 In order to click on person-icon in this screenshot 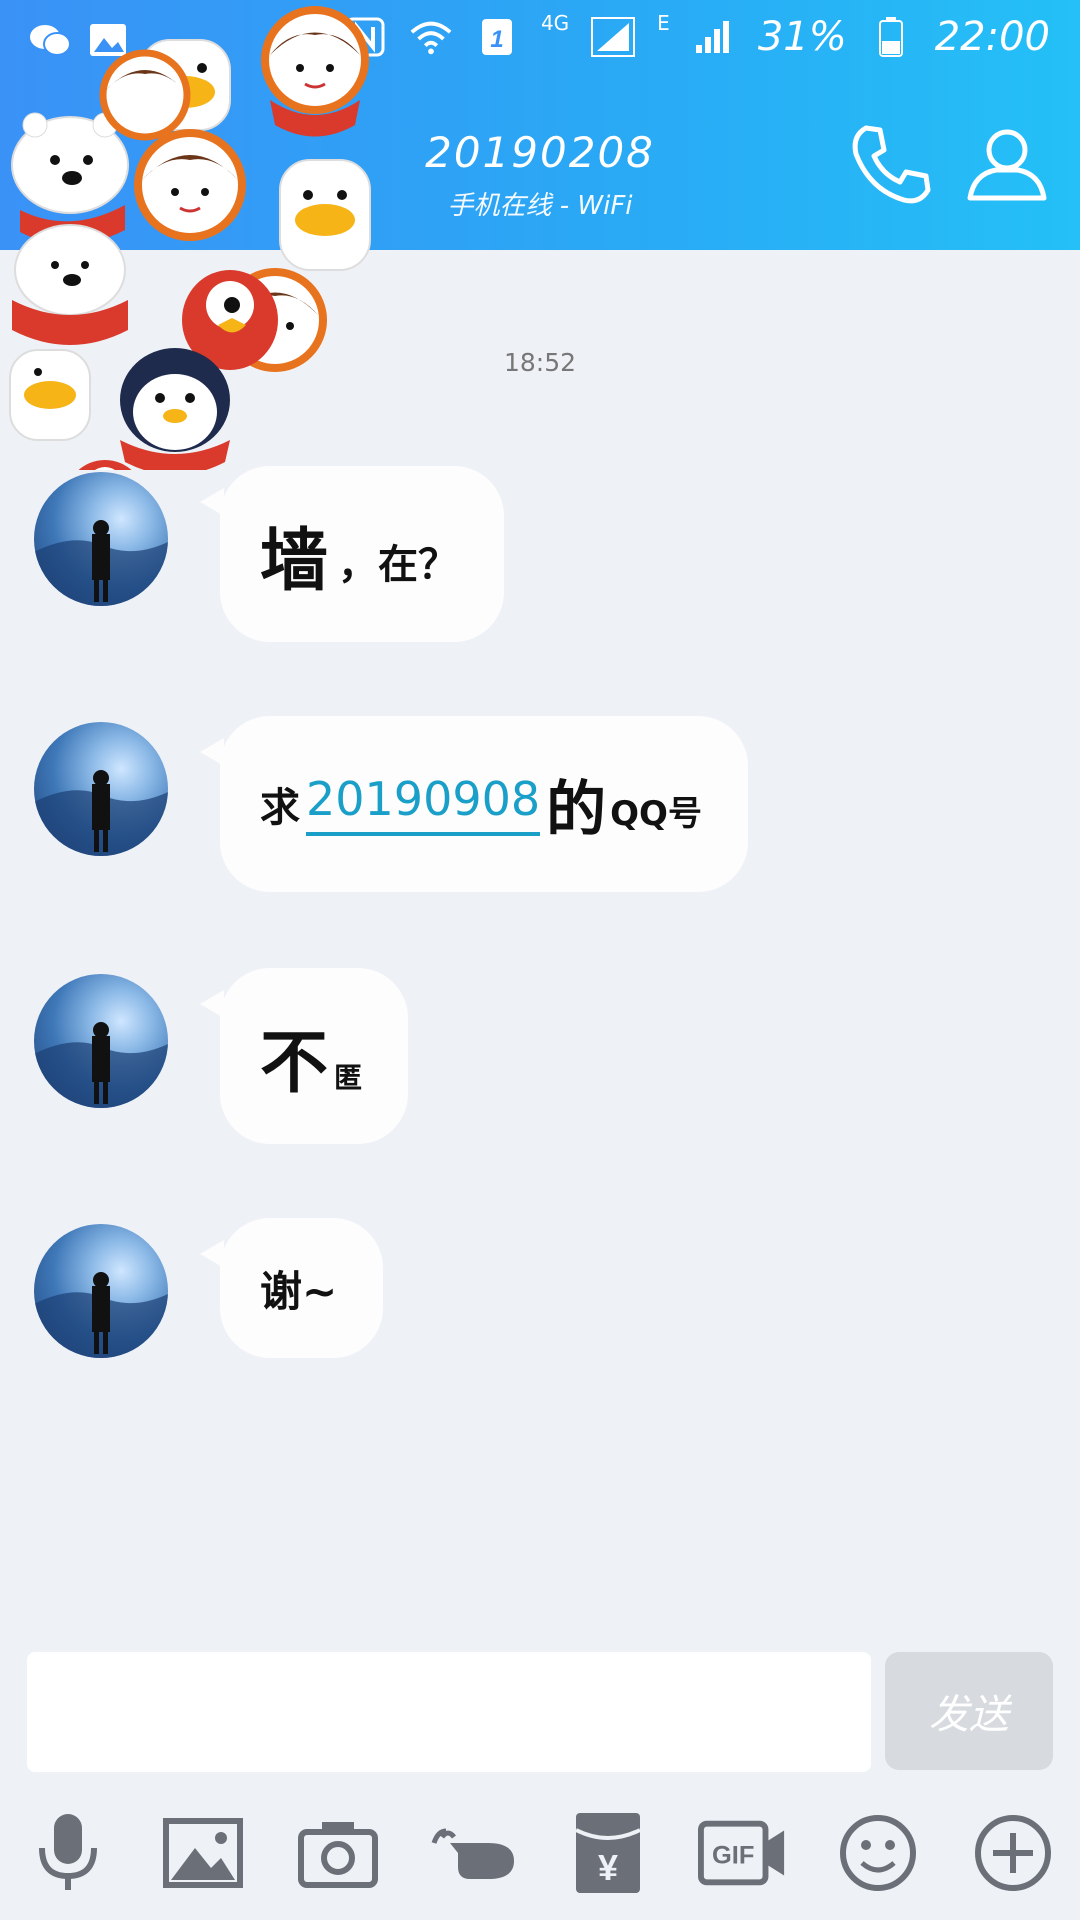, I will do `click(1007, 165)`.